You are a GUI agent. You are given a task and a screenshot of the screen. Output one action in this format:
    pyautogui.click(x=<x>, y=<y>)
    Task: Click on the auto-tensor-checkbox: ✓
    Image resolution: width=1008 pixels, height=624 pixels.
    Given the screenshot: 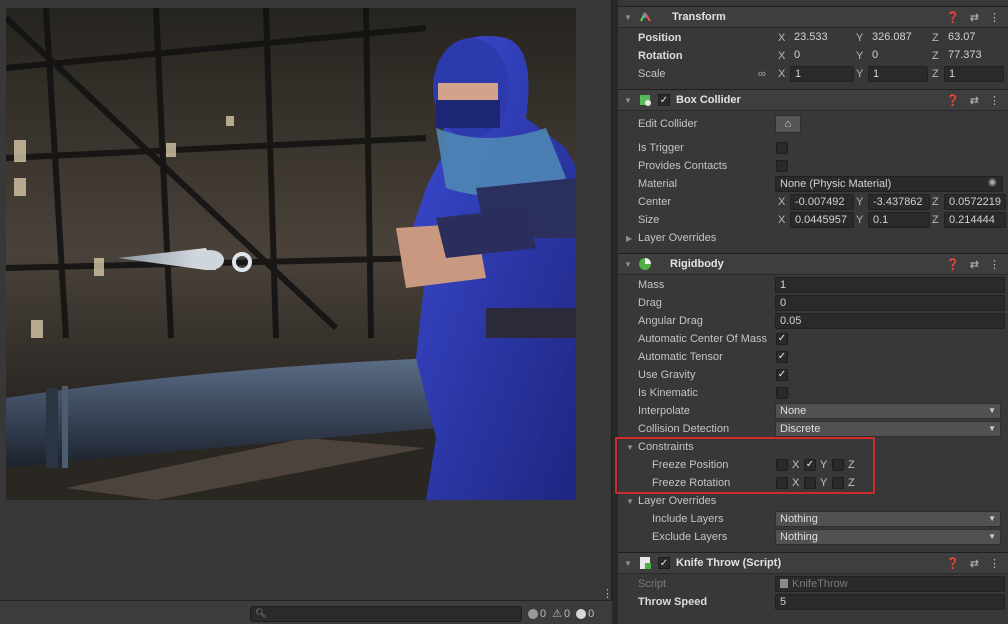 What is the action you would take?
    pyautogui.click(x=782, y=357)
    